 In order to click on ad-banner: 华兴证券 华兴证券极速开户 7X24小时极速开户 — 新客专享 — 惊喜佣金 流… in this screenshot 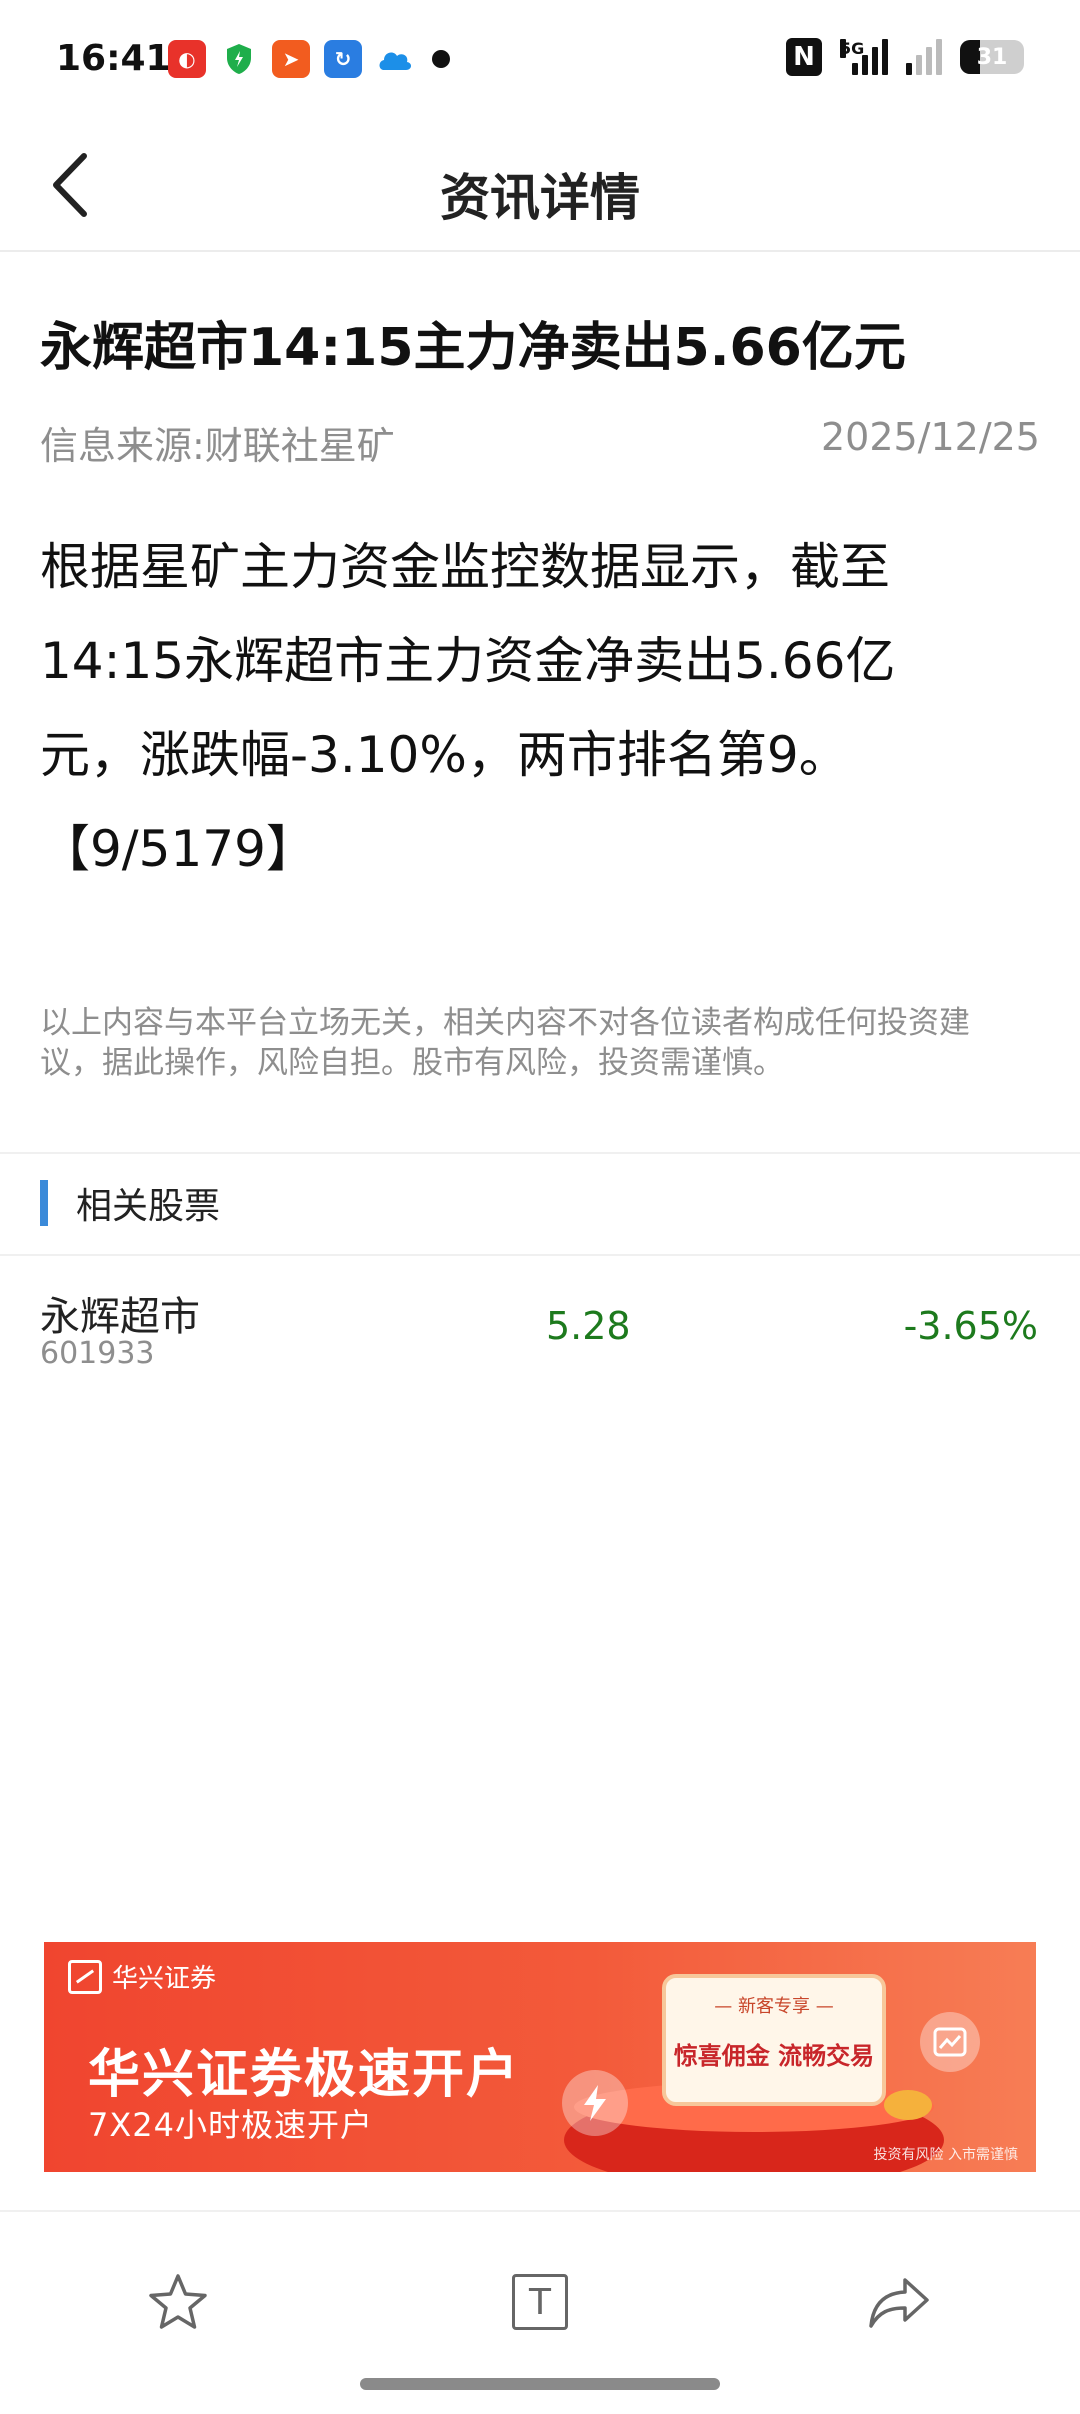, I will do `click(540, 2057)`.